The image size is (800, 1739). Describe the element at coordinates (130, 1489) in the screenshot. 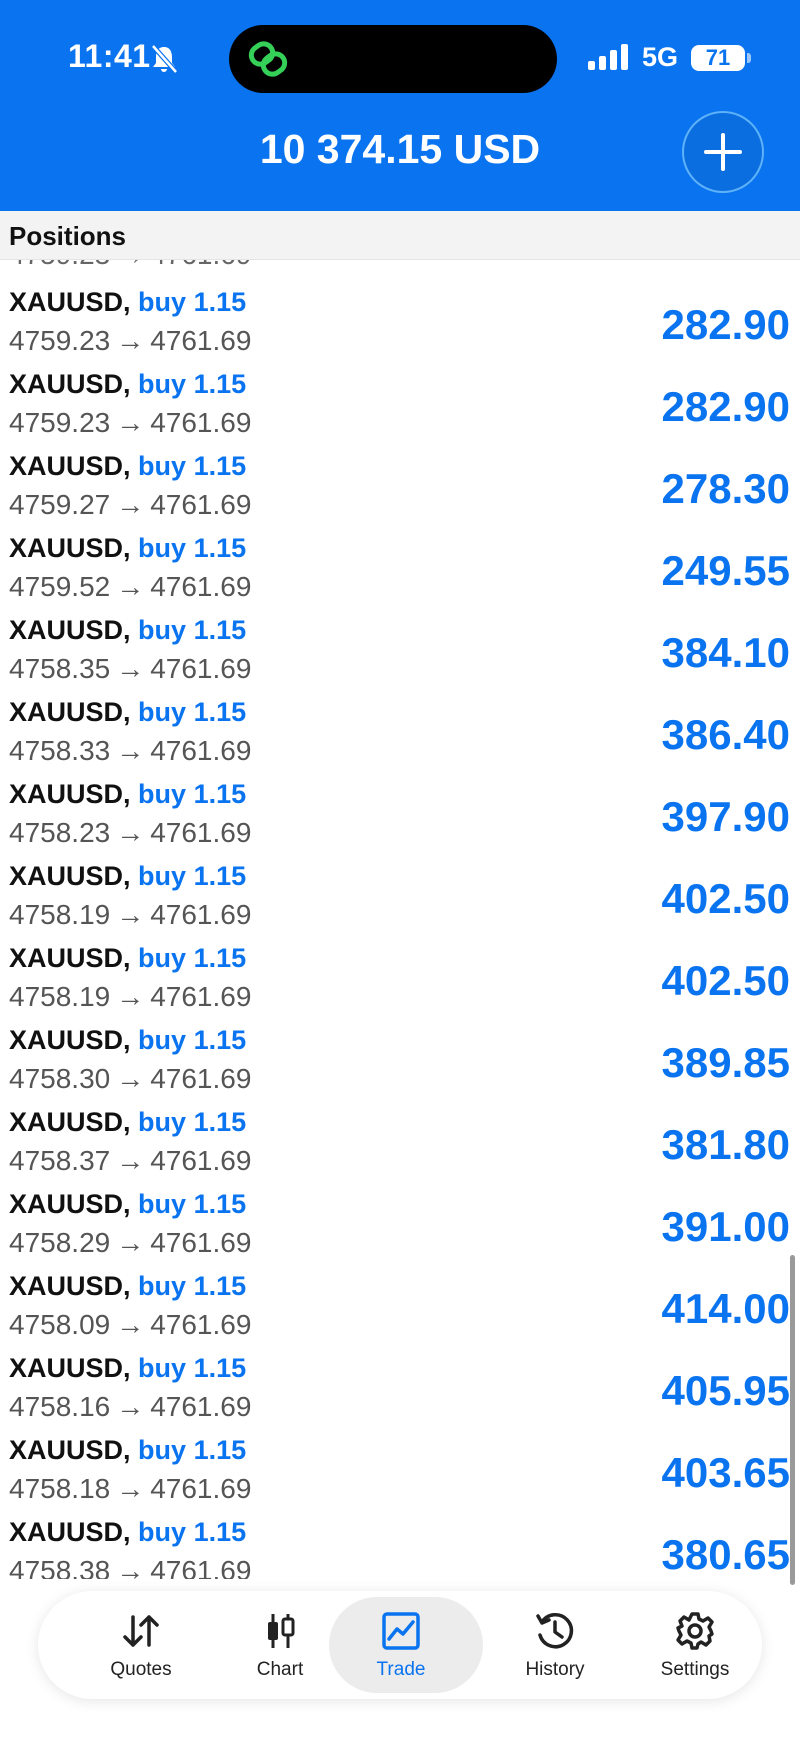

I see `position-prices: 4758.18 → 4761.69` at that location.